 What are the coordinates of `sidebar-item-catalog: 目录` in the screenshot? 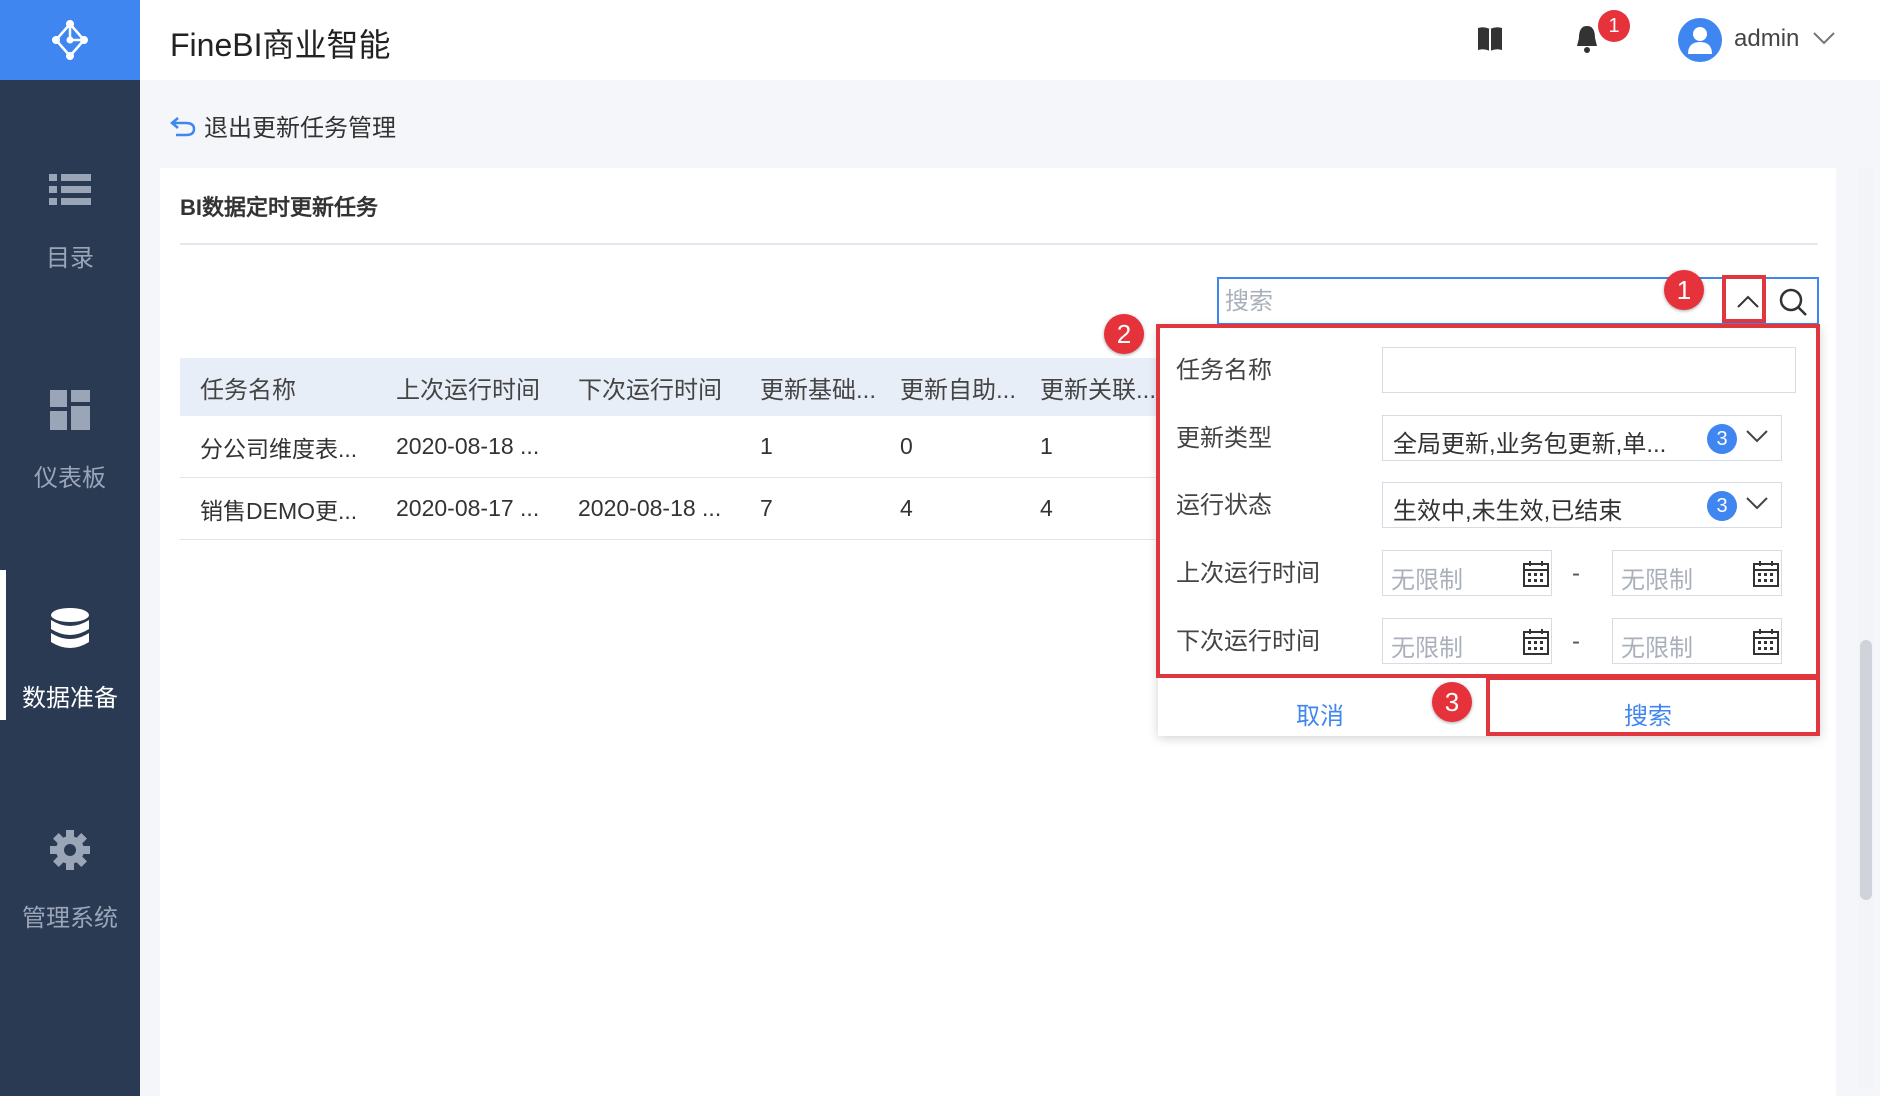 It's located at (70, 205).